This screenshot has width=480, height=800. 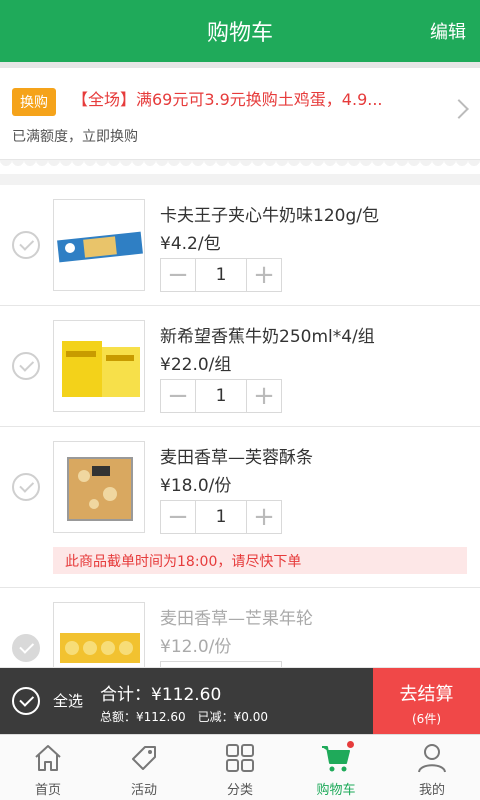 I want to click on product-name: 新希望香蕉牛奶250ml*4/组, so click(x=267, y=337).